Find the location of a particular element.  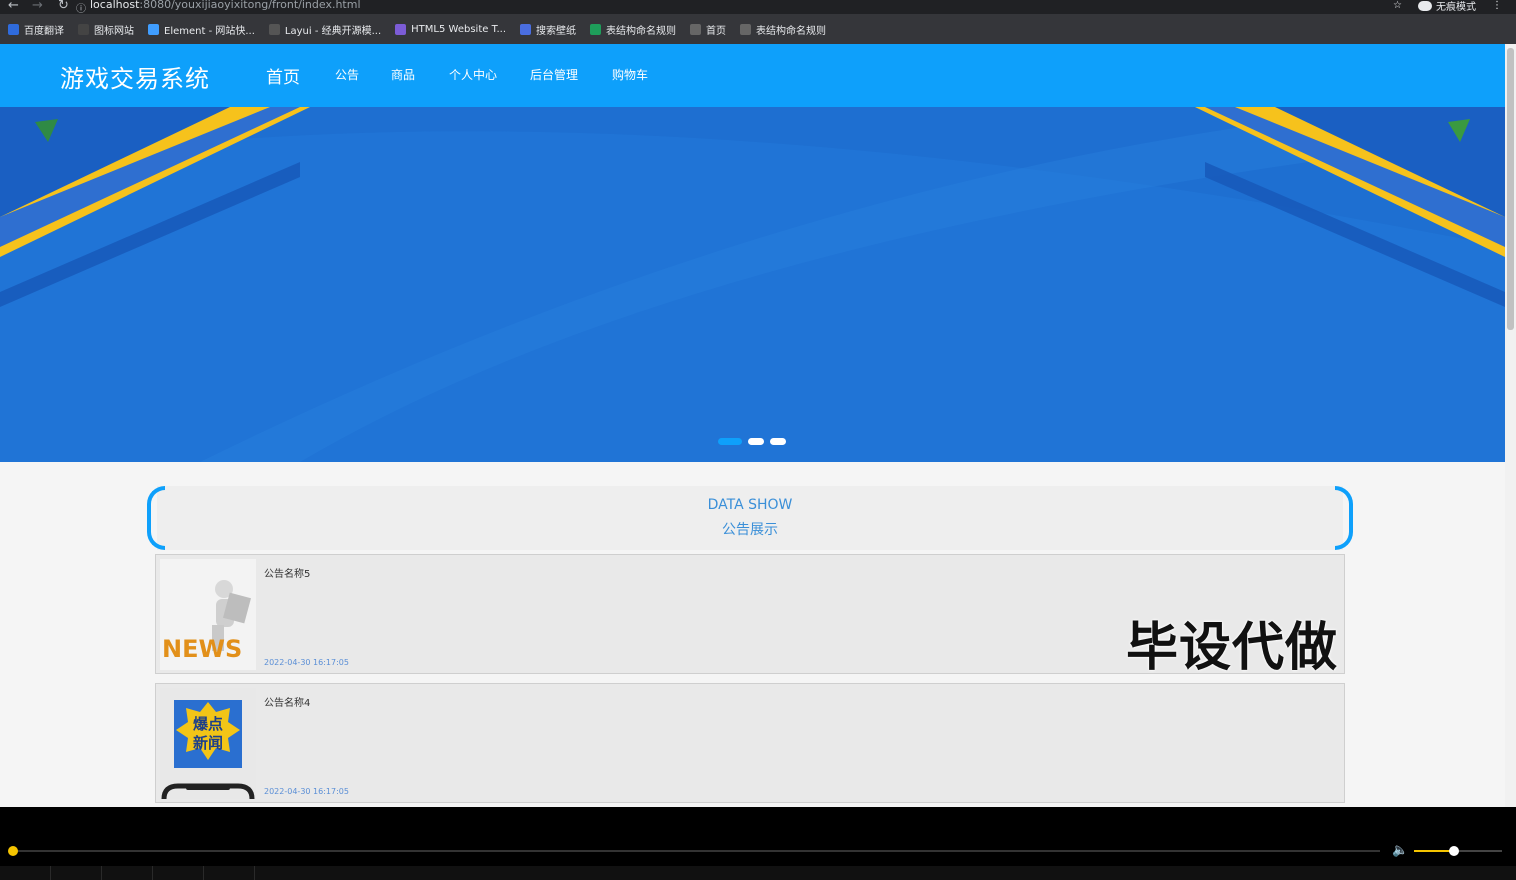

news-reader-icon: NEWS is located at coordinates (208, 614).